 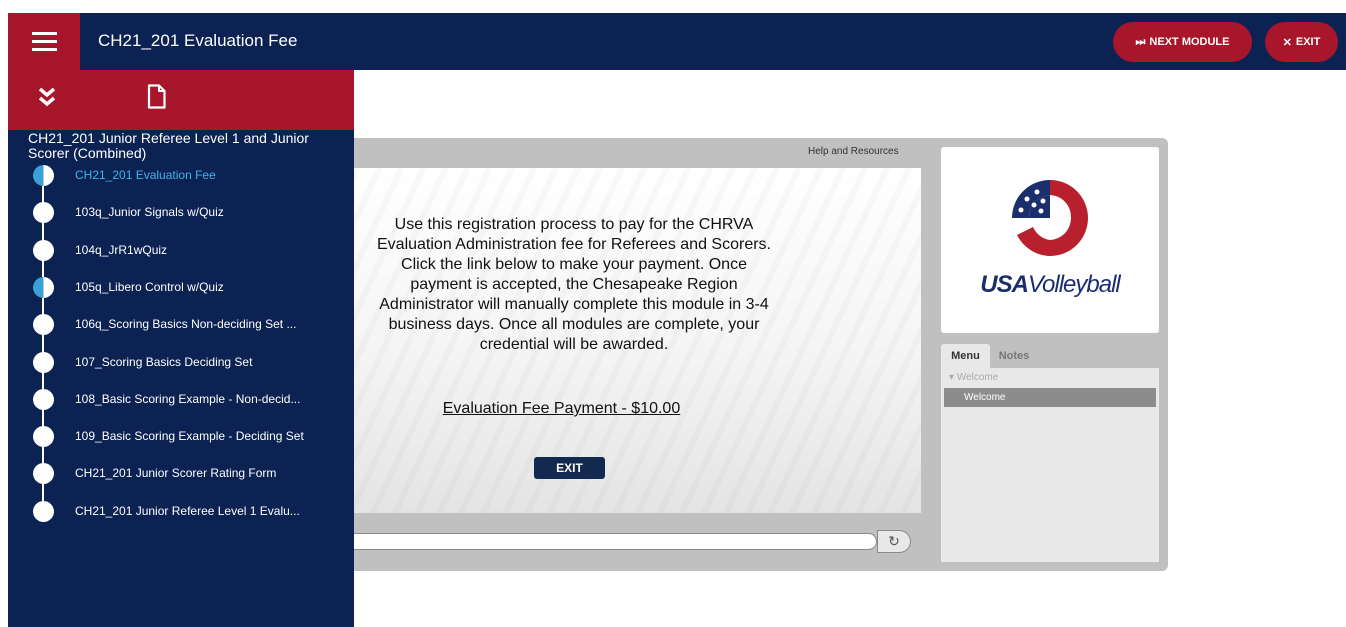 What do you see at coordinates (43, 342) in the screenshot?
I see `progress-track` at bounding box center [43, 342].